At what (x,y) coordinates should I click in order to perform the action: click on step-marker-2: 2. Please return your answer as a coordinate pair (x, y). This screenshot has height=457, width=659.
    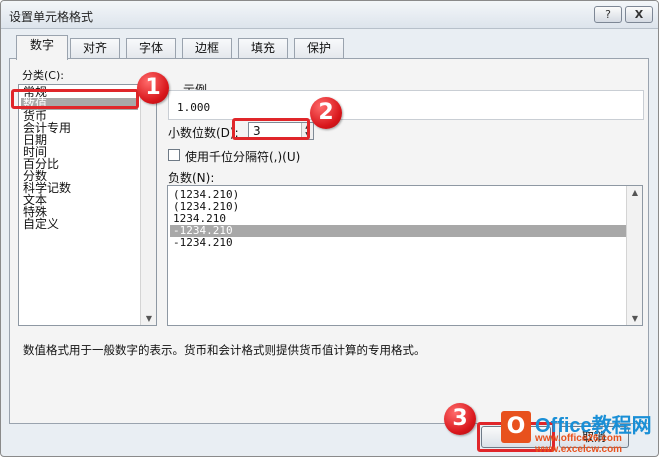
    Looking at the image, I should click on (326, 113).